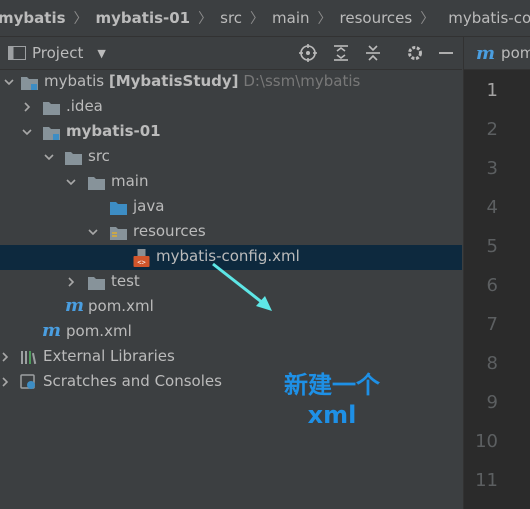 Image resolution: width=530 pixels, height=509 pixels. I want to click on annotation-text: 新建一个 xml, so click(332, 400).